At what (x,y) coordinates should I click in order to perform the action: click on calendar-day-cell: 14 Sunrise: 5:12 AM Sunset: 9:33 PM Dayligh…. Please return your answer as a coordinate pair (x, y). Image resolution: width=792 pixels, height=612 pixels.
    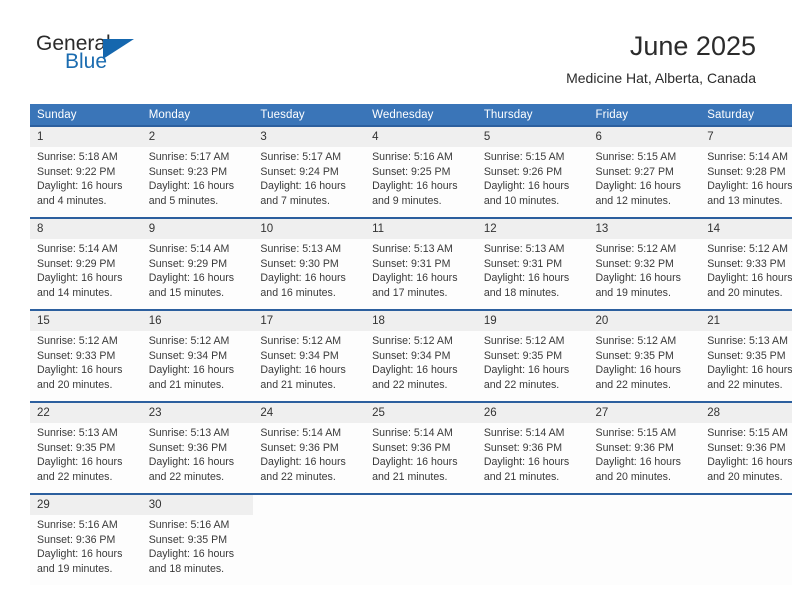
    Looking at the image, I should click on (746, 263).